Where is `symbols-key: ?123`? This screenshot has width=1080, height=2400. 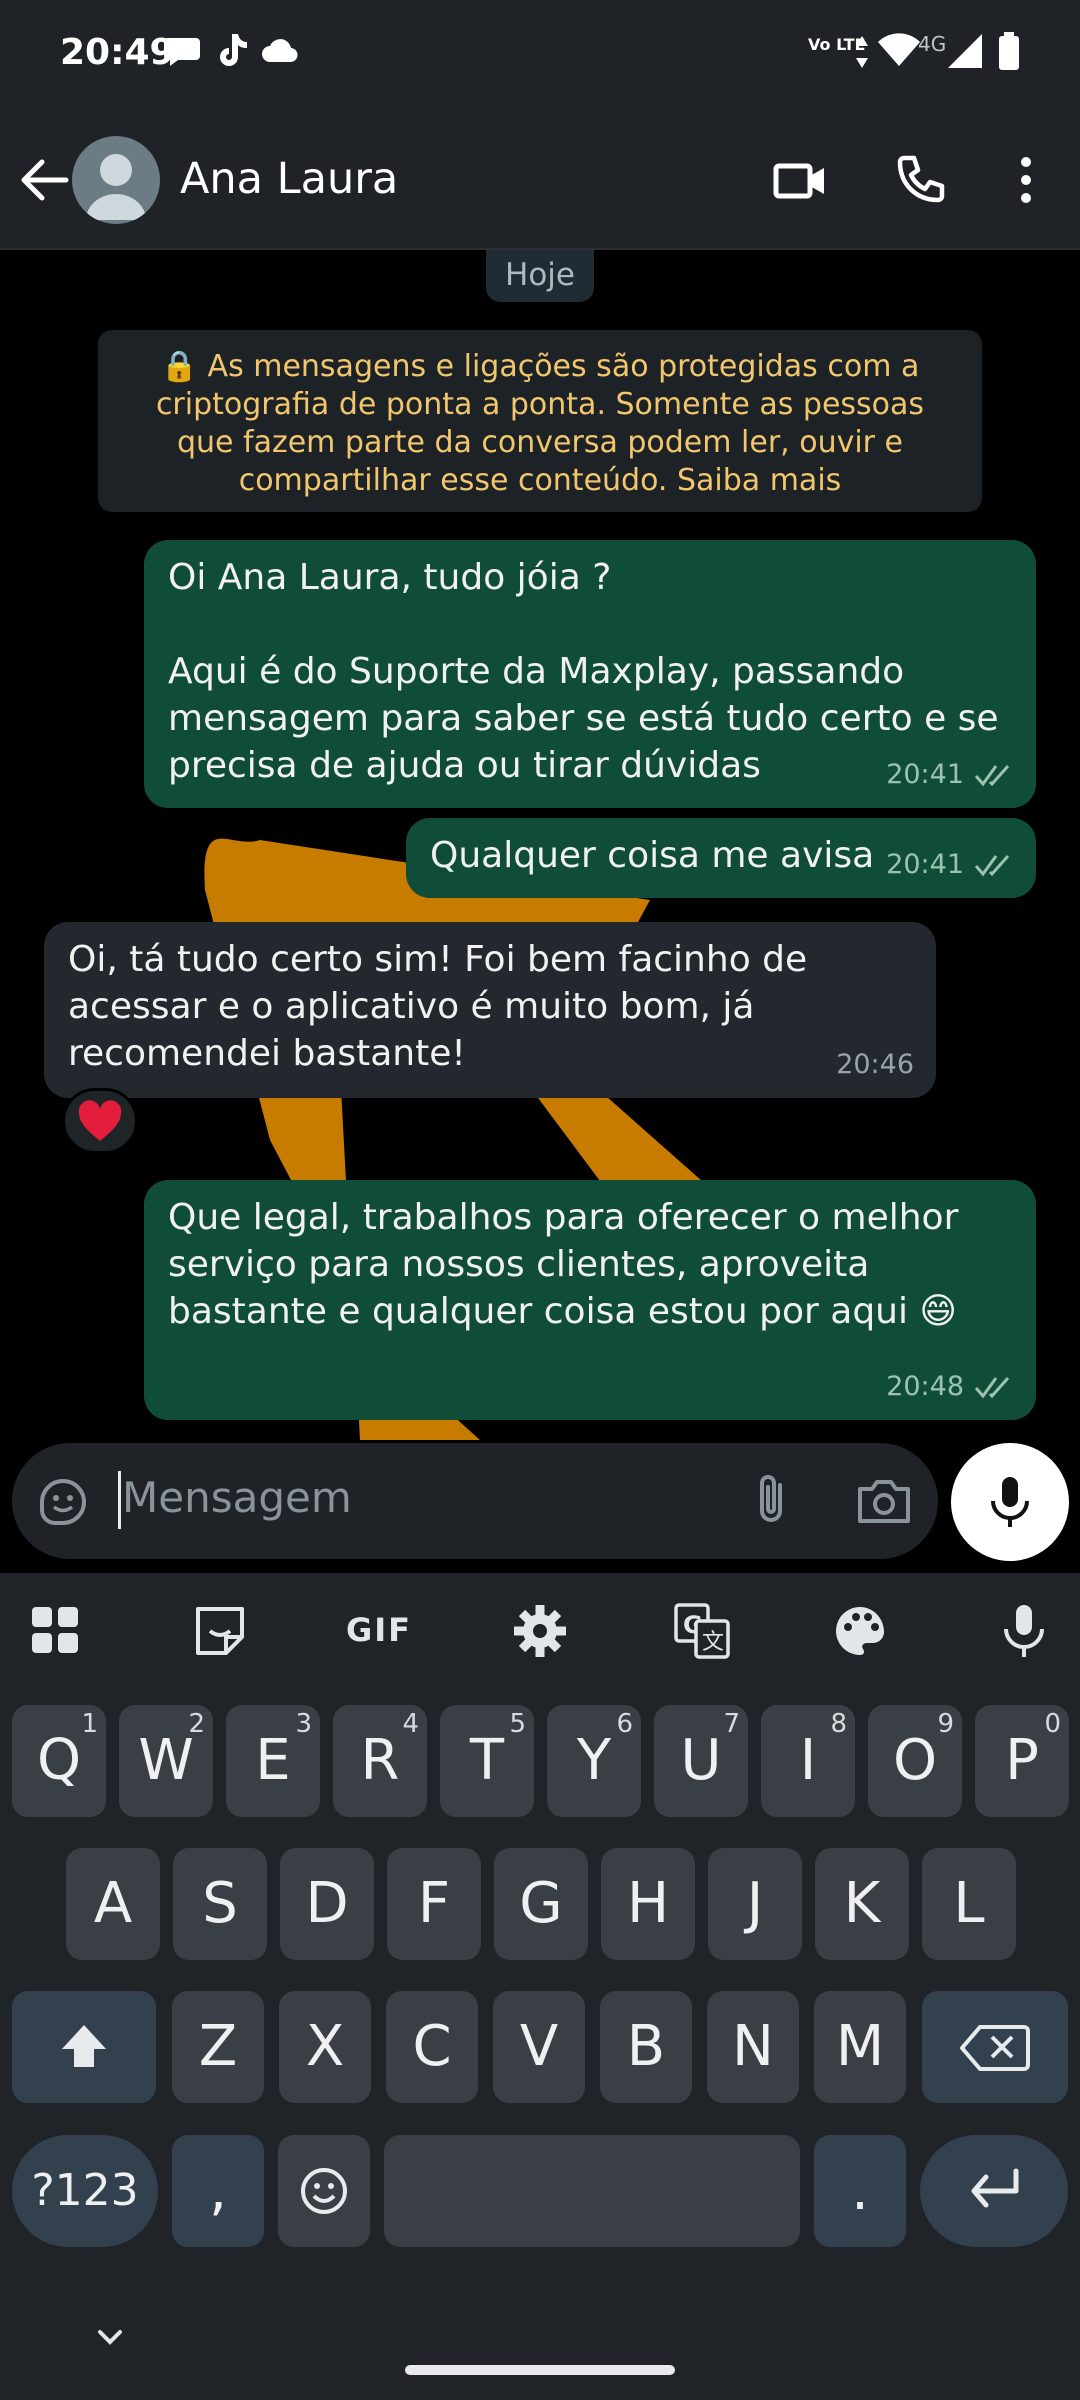
symbols-key: ?123 is located at coordinates (85, 2191).